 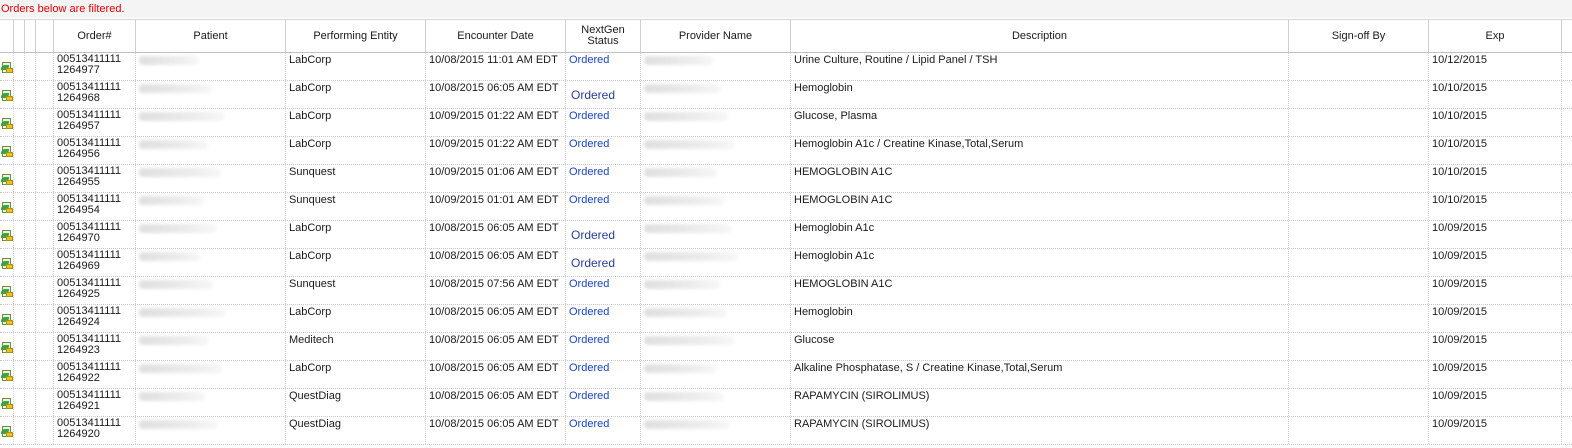 What do you see at coordinates (496, 36) in the screenshot?
I see `column-header-encounter-date: Encounter Date` at bounding box center [496, 36].